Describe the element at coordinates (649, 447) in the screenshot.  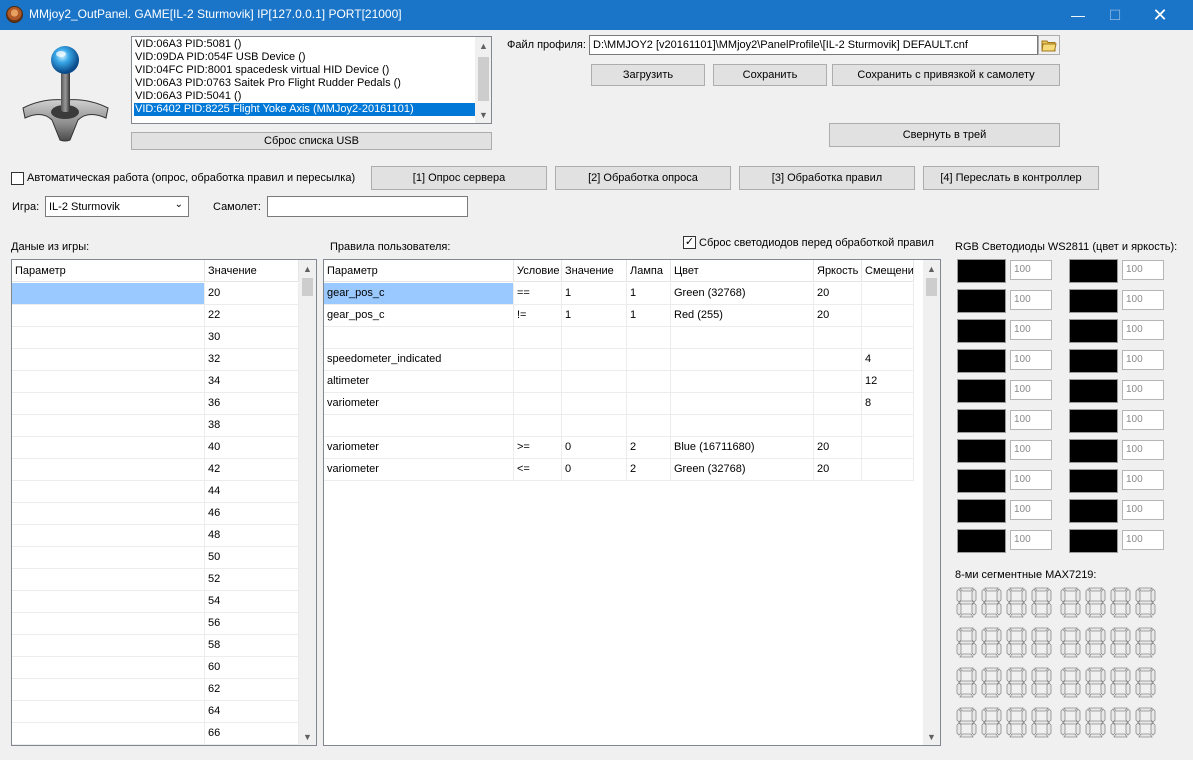
I see `rules-lamp-cell: 2` at that location.